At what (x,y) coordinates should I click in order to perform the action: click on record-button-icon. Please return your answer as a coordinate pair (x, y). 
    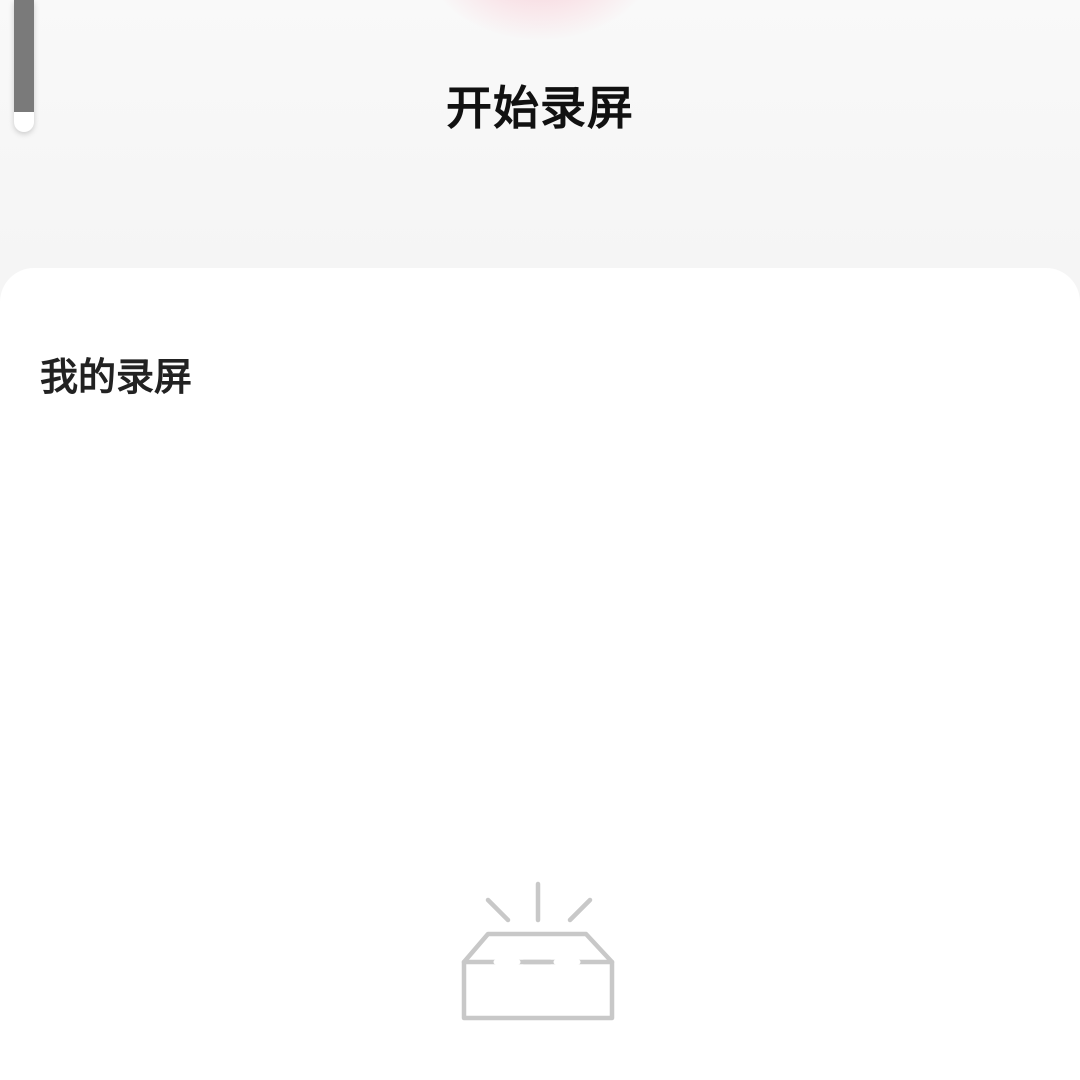
    Looking at the image, I should click on (540, 20).